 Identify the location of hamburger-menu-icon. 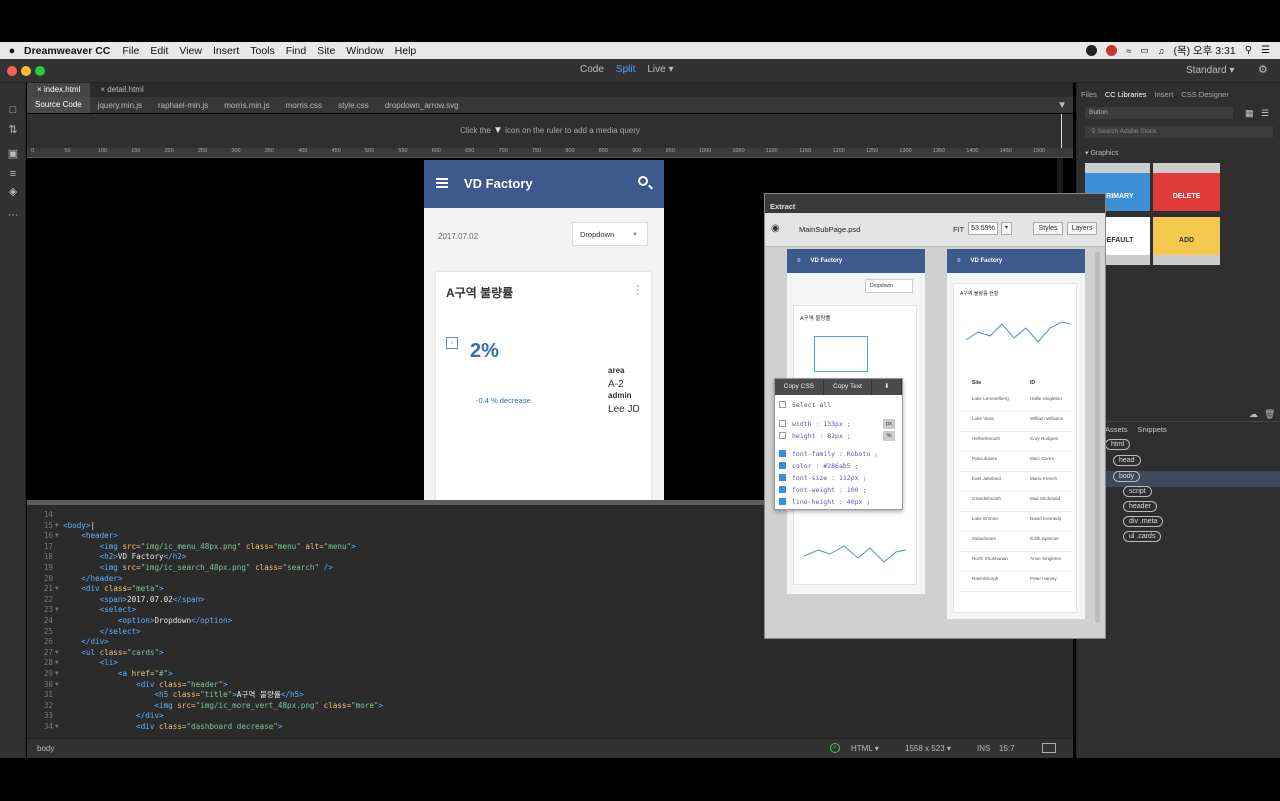
(442, 183).